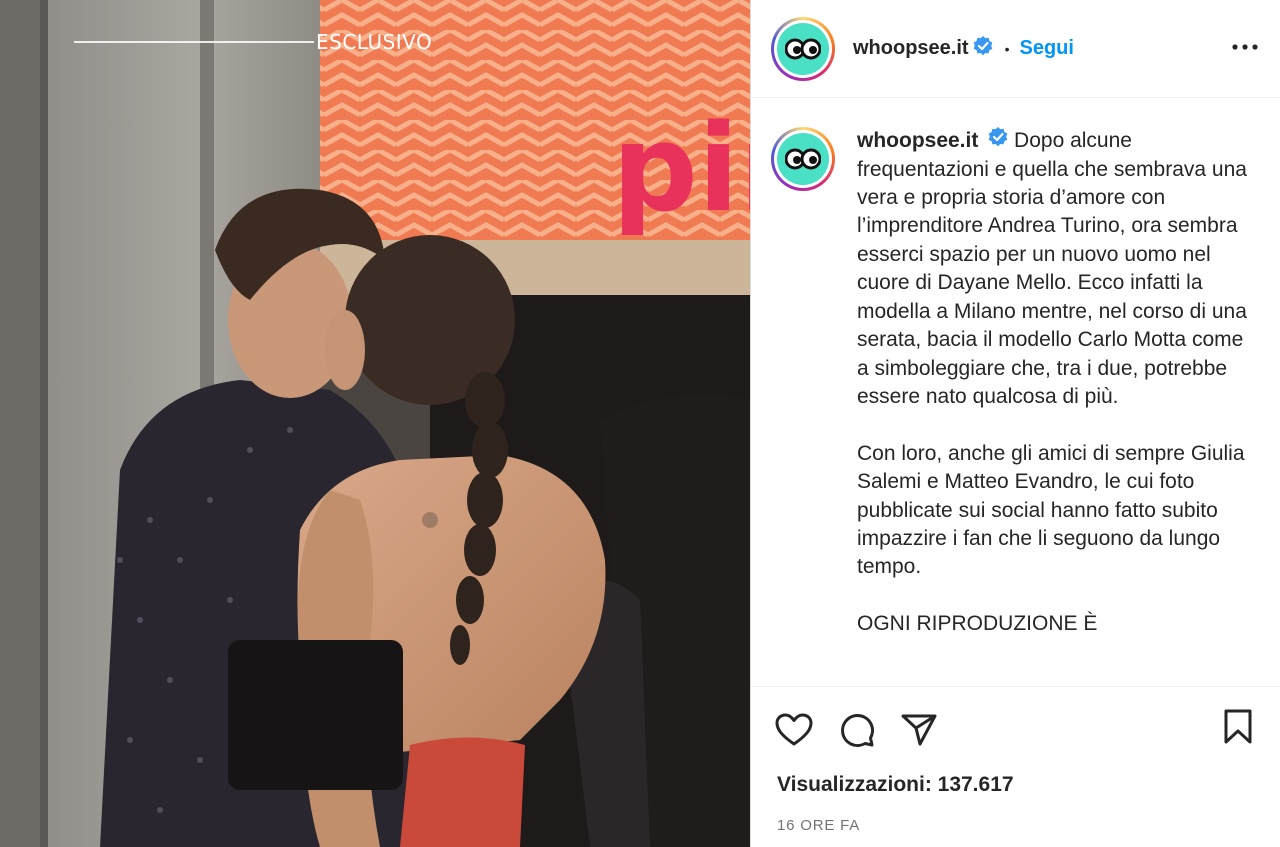 This screenshot has height=847, width=1280. I want to click on caption-paragraph-3: OGNI RIPRODUZIONE È, so click(977, 624).